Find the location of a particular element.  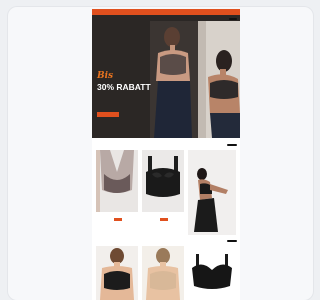

lifestyle-image is located at coordinates (212, 192).